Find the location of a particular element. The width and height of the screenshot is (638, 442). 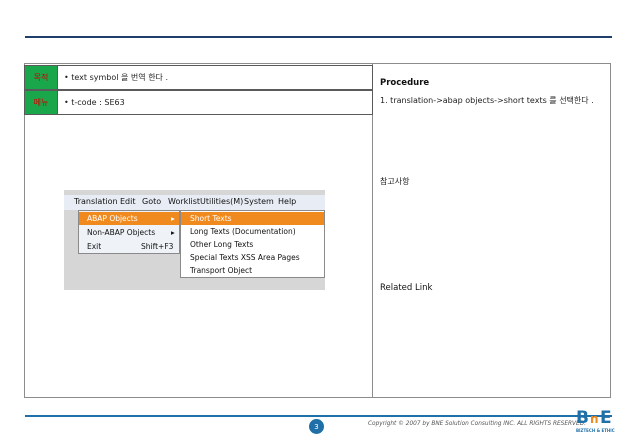

menu-item-long-texts: Long Texts (Documentation) is located at coordinates (252, 231).